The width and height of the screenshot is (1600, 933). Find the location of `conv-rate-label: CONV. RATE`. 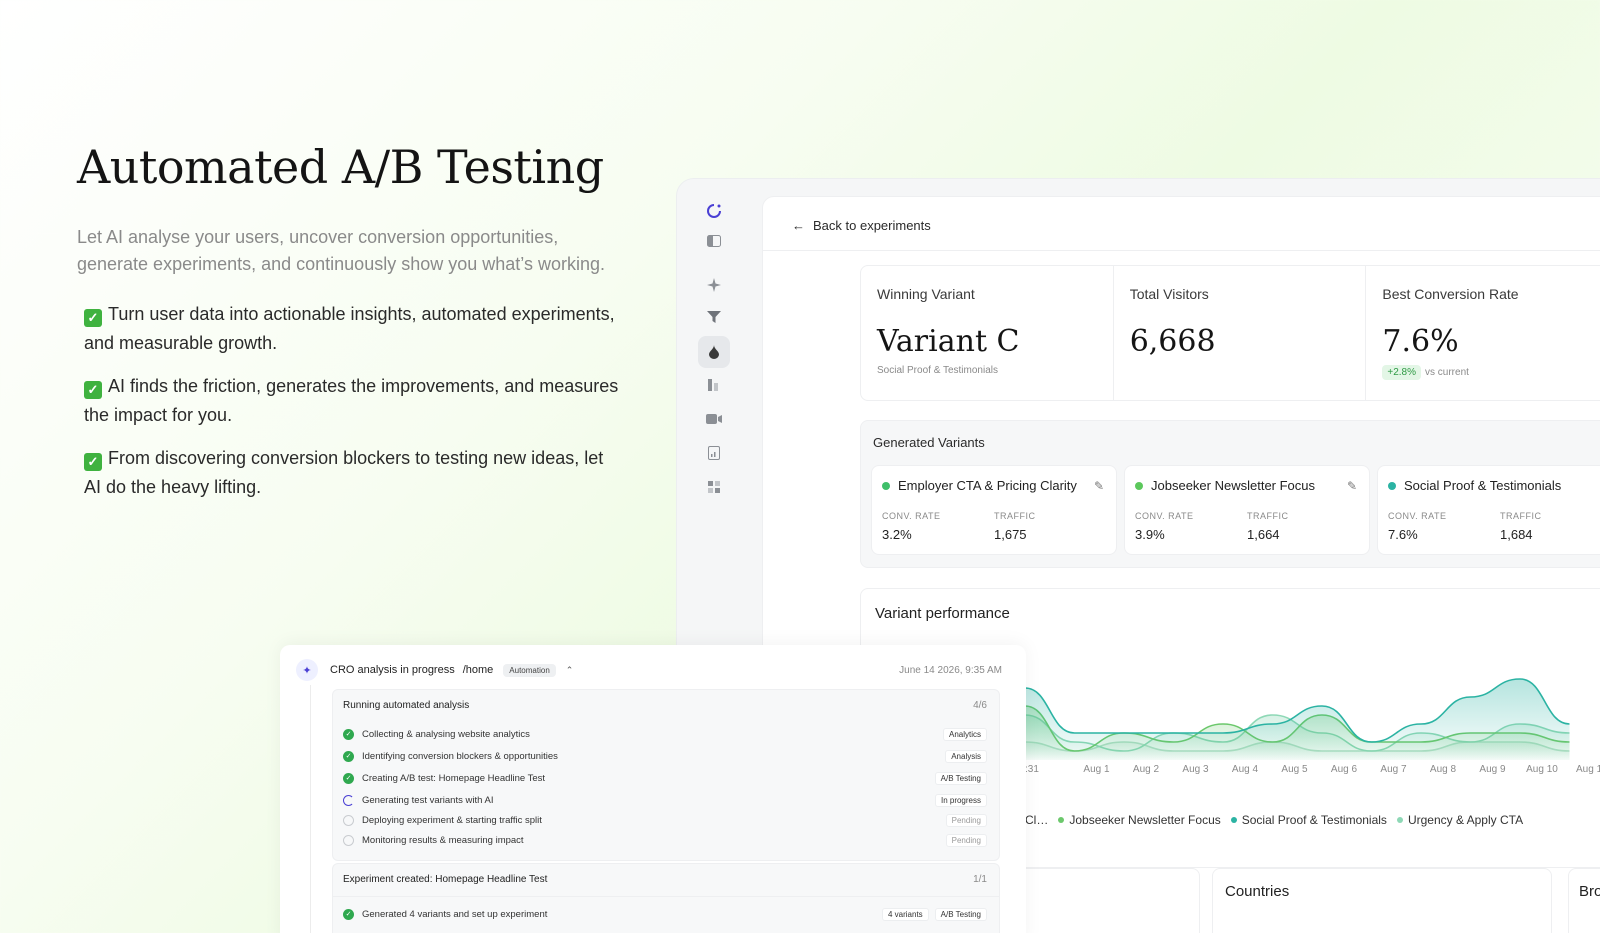

conv-rate-label: CONV. RATE is located at coordinates (1164, 516).